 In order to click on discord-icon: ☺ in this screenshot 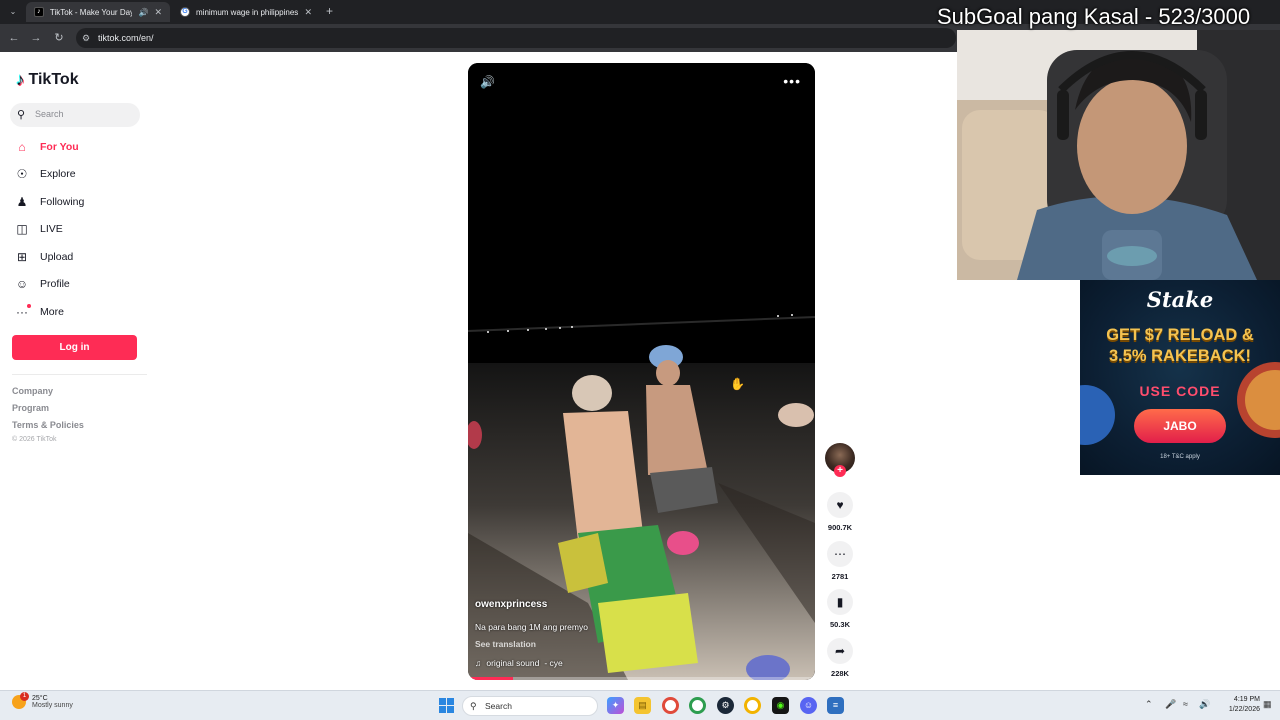, I will do `click(808, 705)`.